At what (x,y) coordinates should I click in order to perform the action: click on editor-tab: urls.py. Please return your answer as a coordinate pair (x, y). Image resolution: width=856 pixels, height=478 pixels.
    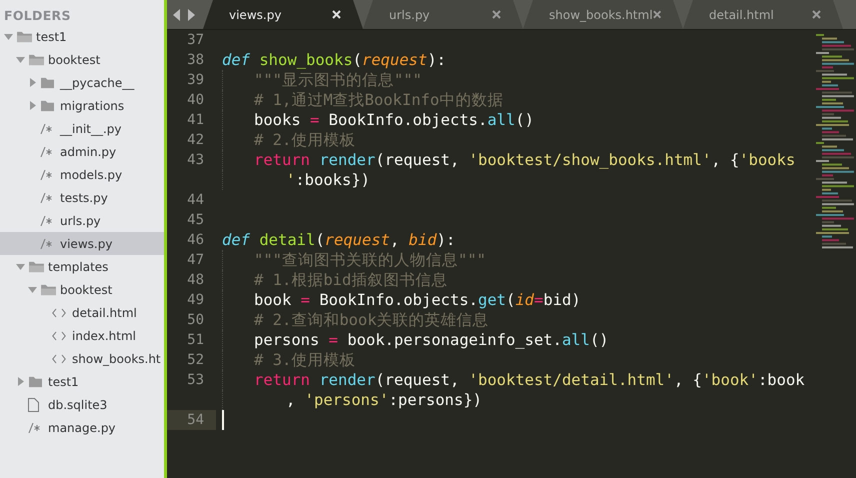
    Looking at the image, I should click on (443, 14).